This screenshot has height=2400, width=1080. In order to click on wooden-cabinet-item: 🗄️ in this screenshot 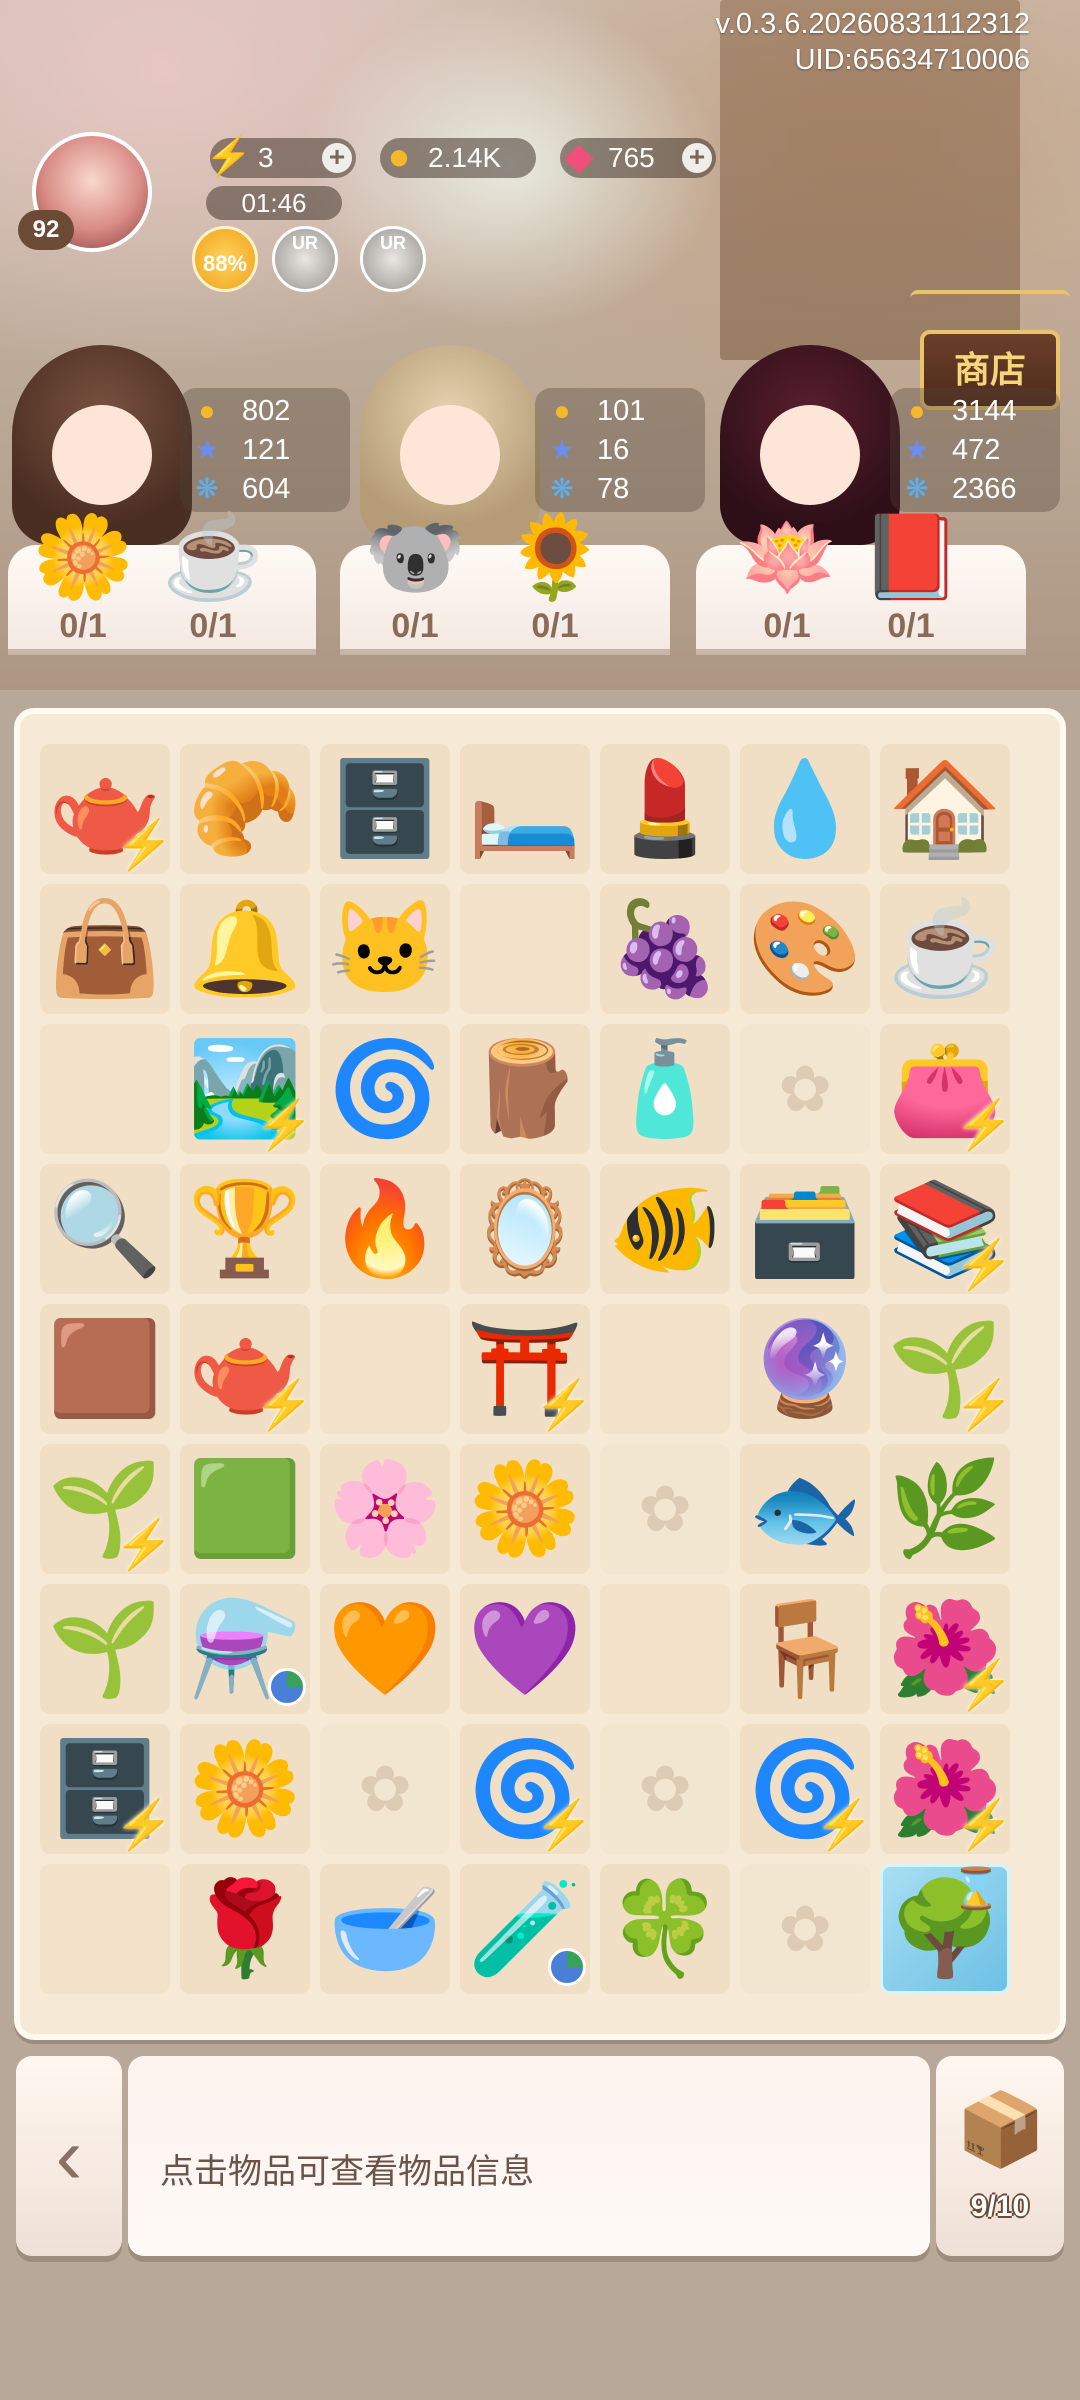, I will do `click(385, 809)`.